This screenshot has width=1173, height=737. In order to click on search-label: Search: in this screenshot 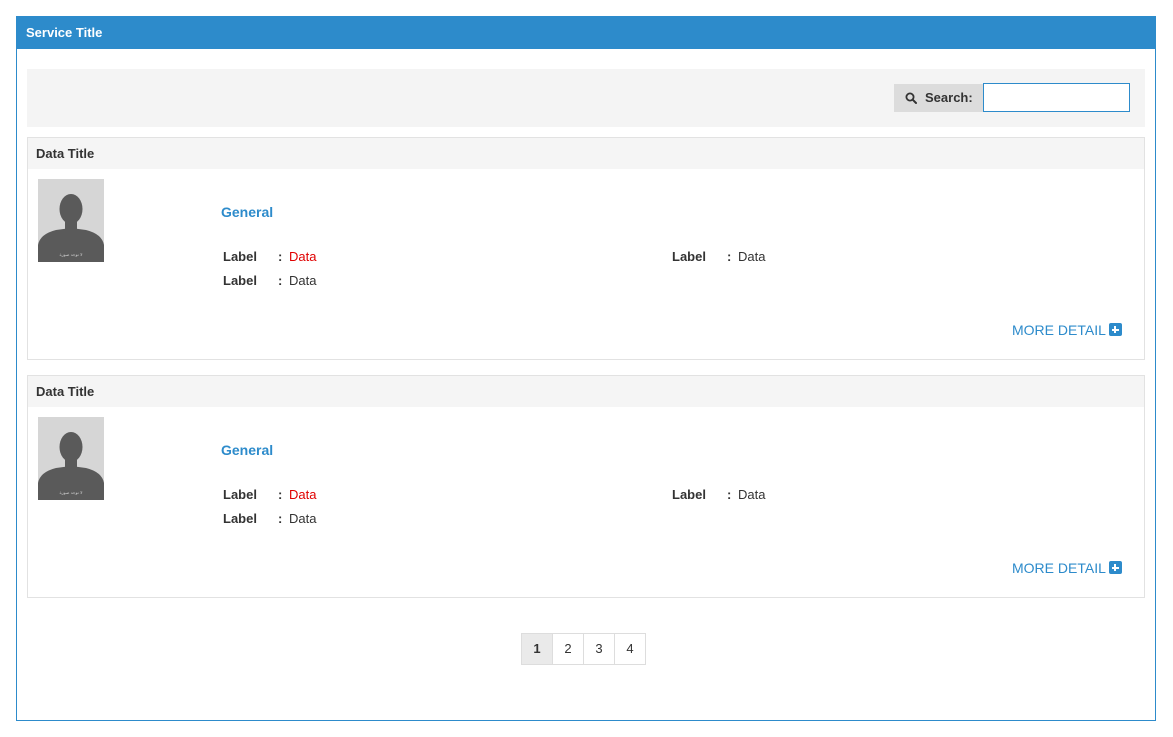, I will do `click(938, 98)`.